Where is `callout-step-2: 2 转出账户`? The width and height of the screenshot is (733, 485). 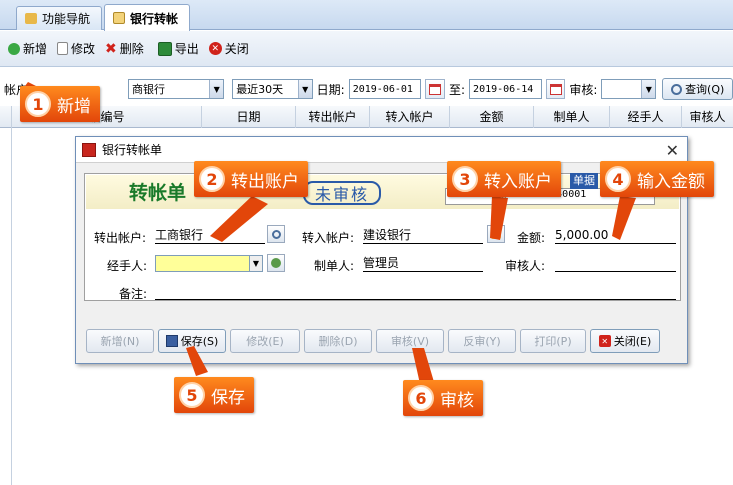 callout-step-2: 2 转出账户 is located at coordinates (251, 179).